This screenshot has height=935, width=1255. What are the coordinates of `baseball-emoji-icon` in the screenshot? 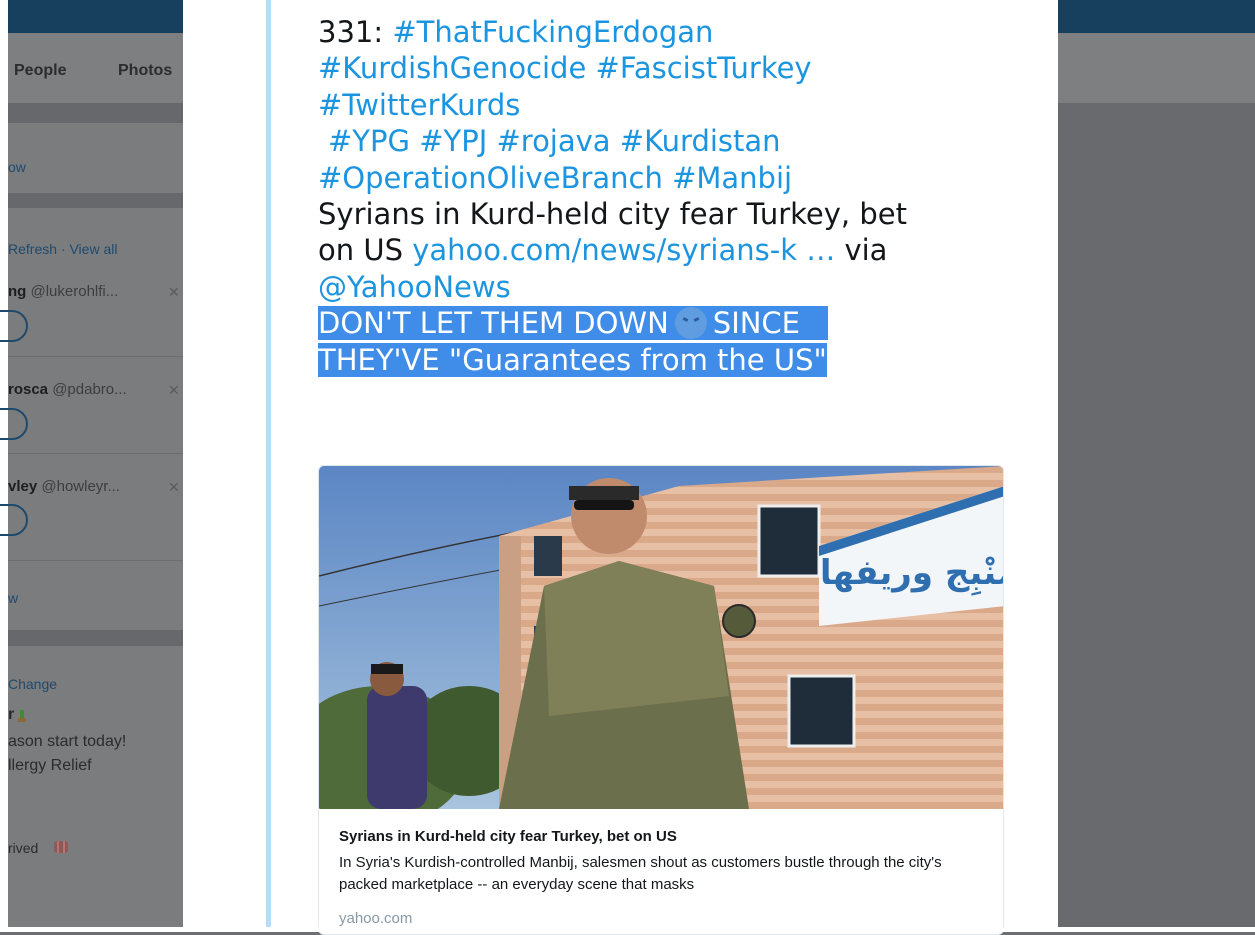 It's located at (61, 847).